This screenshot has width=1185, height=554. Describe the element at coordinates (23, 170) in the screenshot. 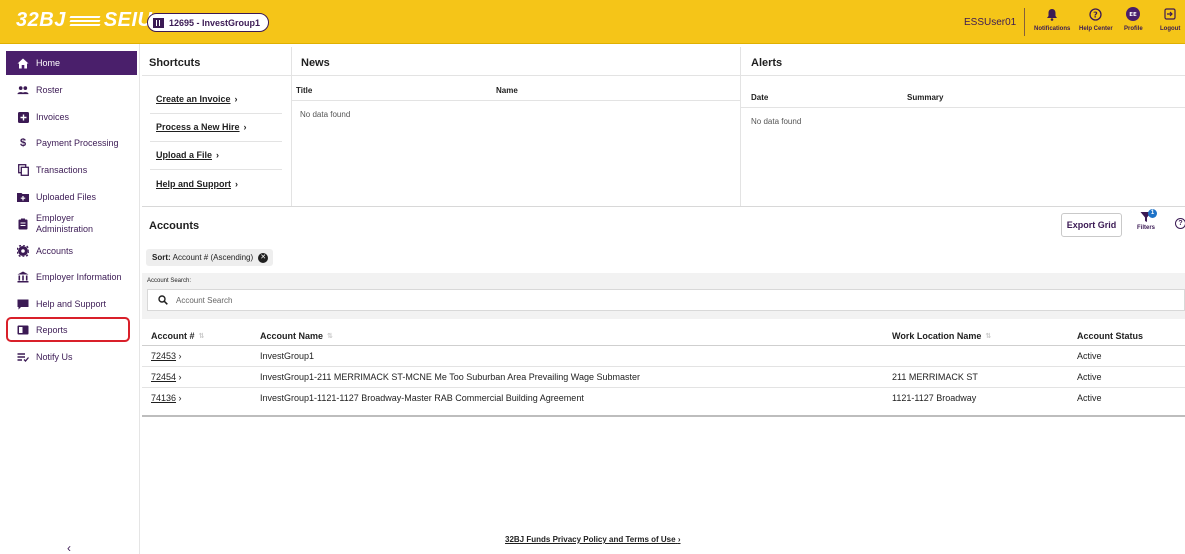

I see `copy-icon` at that location.